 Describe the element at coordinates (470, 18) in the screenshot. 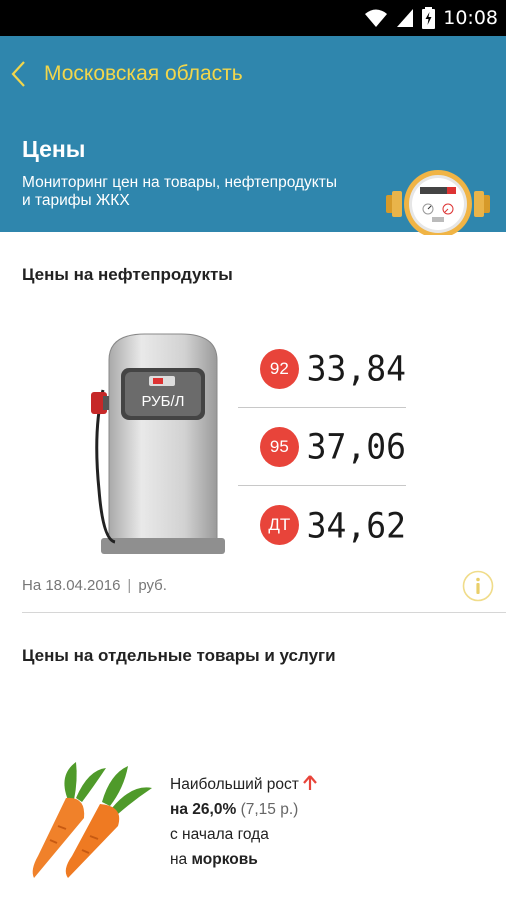

I see `clock: 10:08` at that location.